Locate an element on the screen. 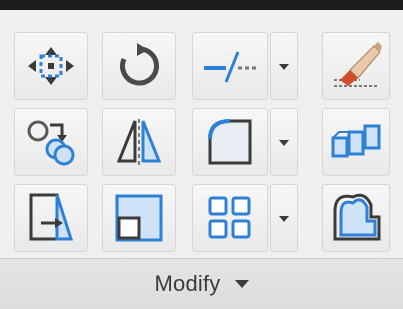 Image resolution: width=403 pixels, height=309 pixels. erase-button is located at coordinates (356, 66).